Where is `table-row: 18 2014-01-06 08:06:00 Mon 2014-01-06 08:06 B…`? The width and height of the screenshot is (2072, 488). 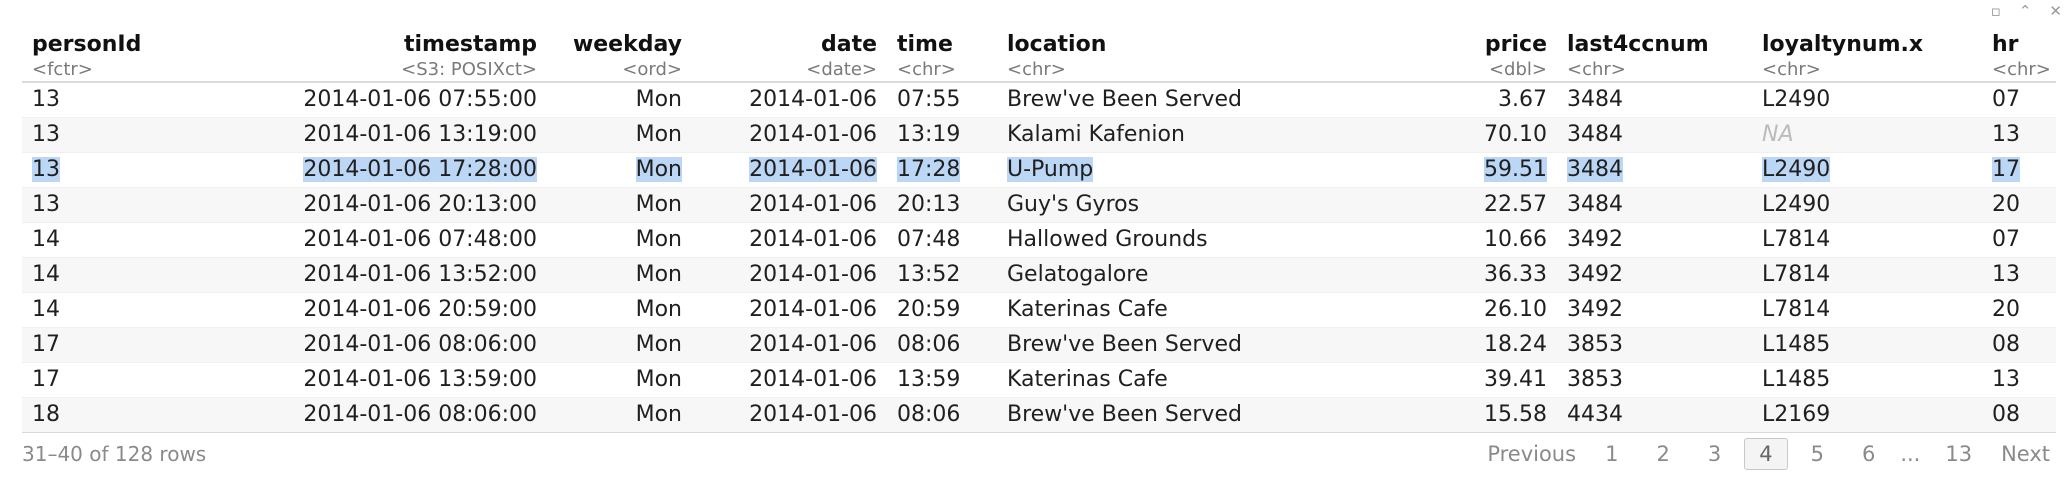
table-row: 18 2014-01-06 08:06:00 Mon 2014-01-06 08:06 B… is located at coordinates (1039, 415).